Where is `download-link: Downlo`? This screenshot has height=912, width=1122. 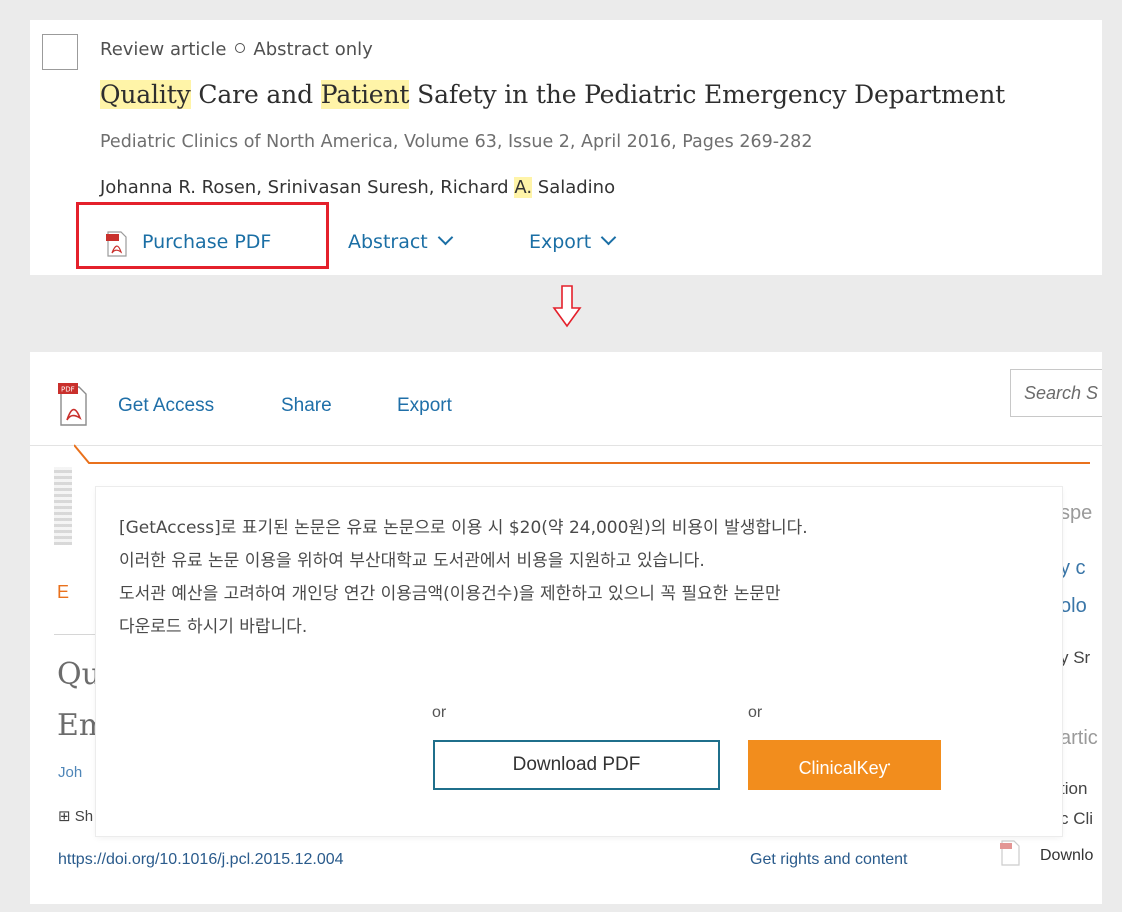
download-link: Downlo is located at coordinates (1066, 856).